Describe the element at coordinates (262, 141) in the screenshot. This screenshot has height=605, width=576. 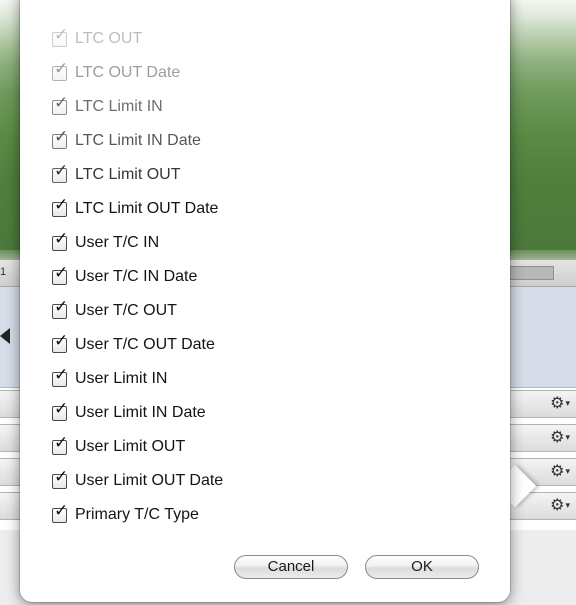
I see `checkbox-row: ✓ LTC Limit IN Date` at that location.